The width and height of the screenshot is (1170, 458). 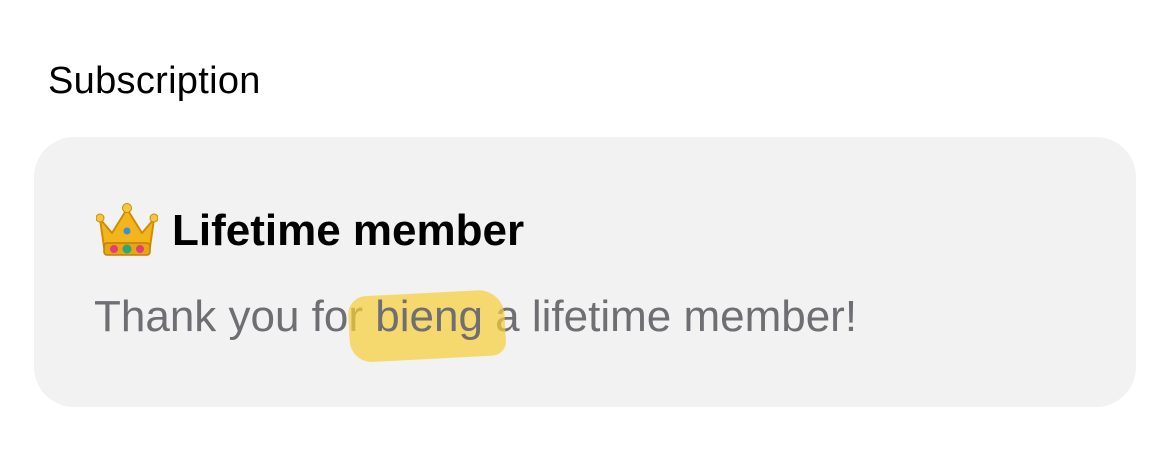 What do you see at coordinates (127, 229) in the screenshot?
I see `crown-icon` at bounding box center [127, 229].